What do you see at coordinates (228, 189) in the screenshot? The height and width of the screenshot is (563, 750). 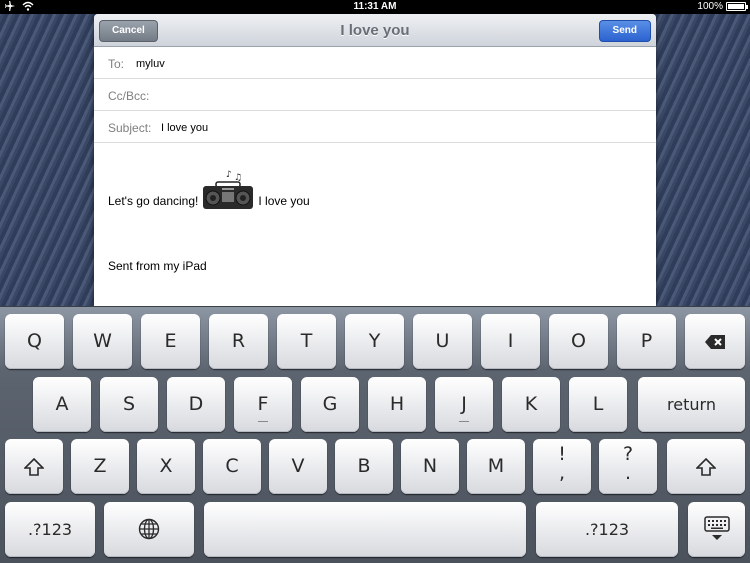 I see `boombox-emoji-icon: ♪ ♫` at bounding box center [228, 189].